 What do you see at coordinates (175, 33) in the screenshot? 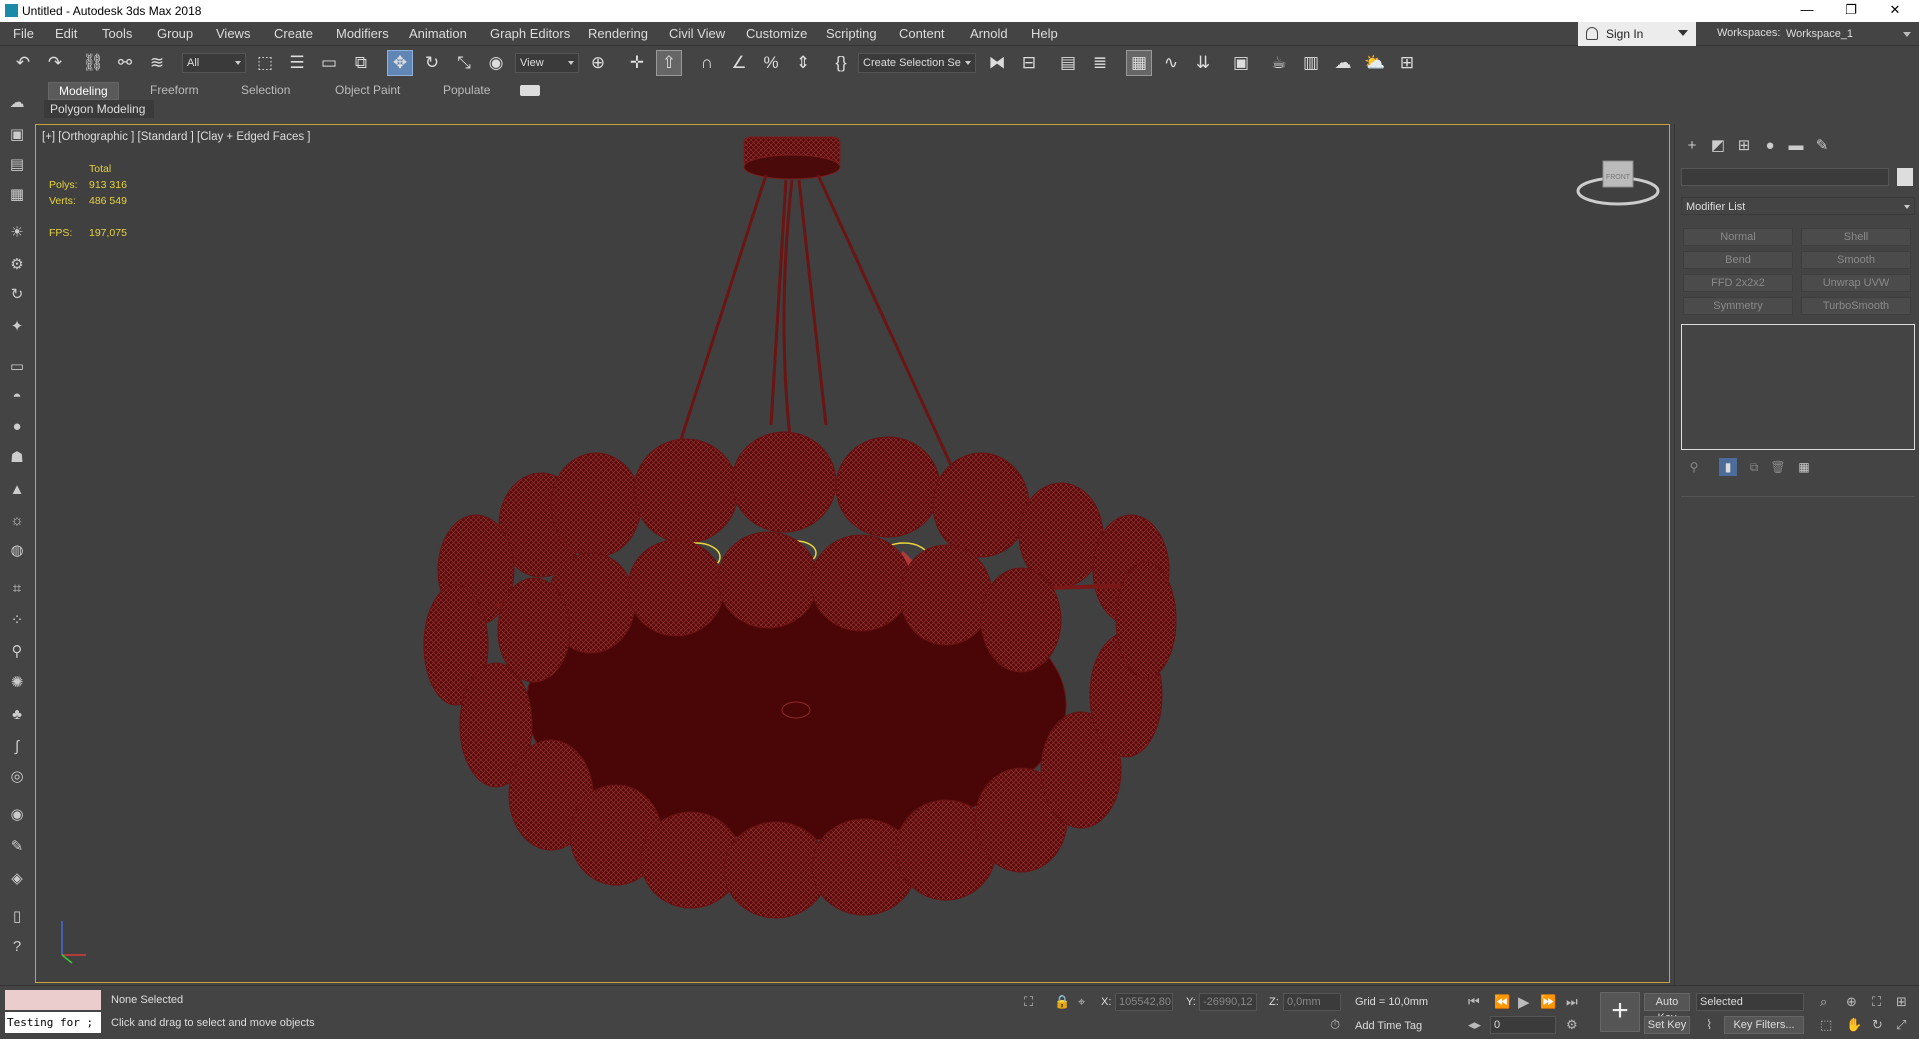
I see `menu-group: Group` at bounding box center [175, 33].